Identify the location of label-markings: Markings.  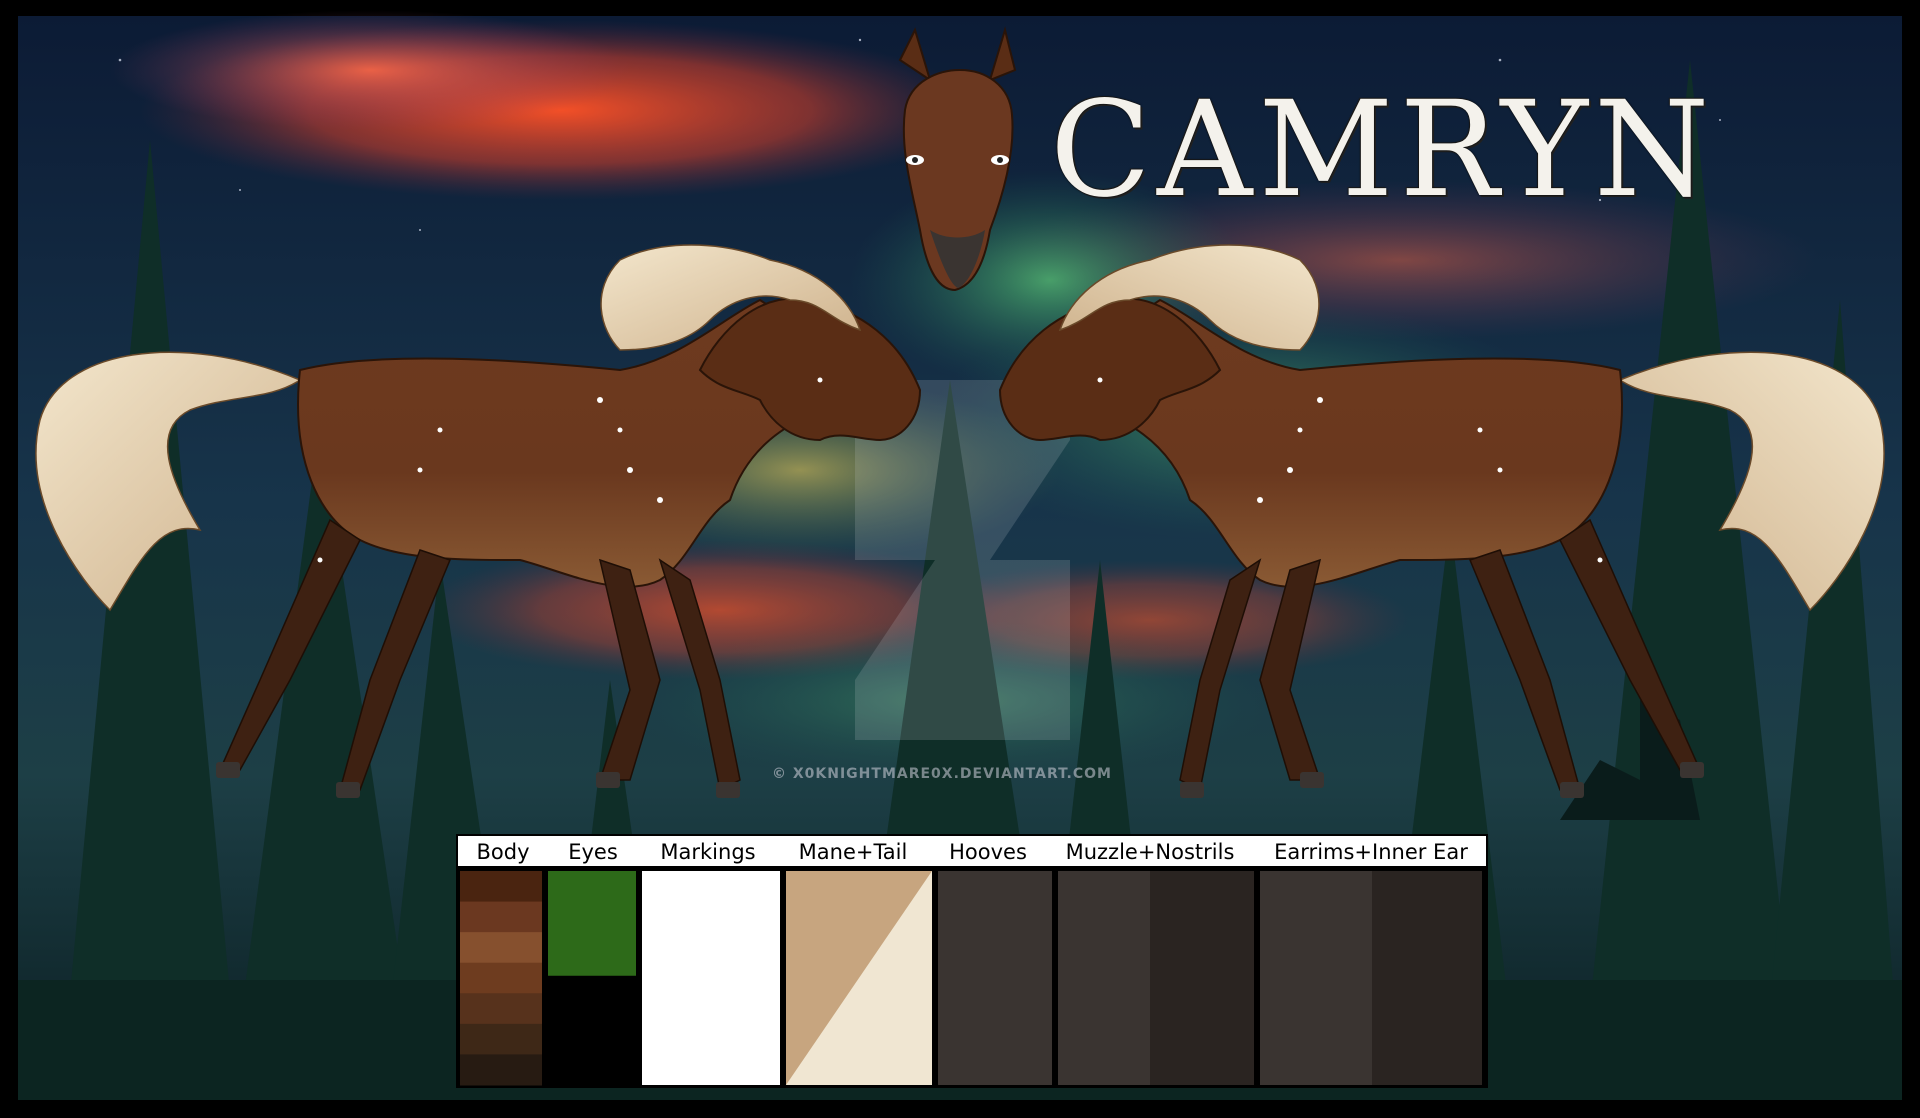
(708, 852).